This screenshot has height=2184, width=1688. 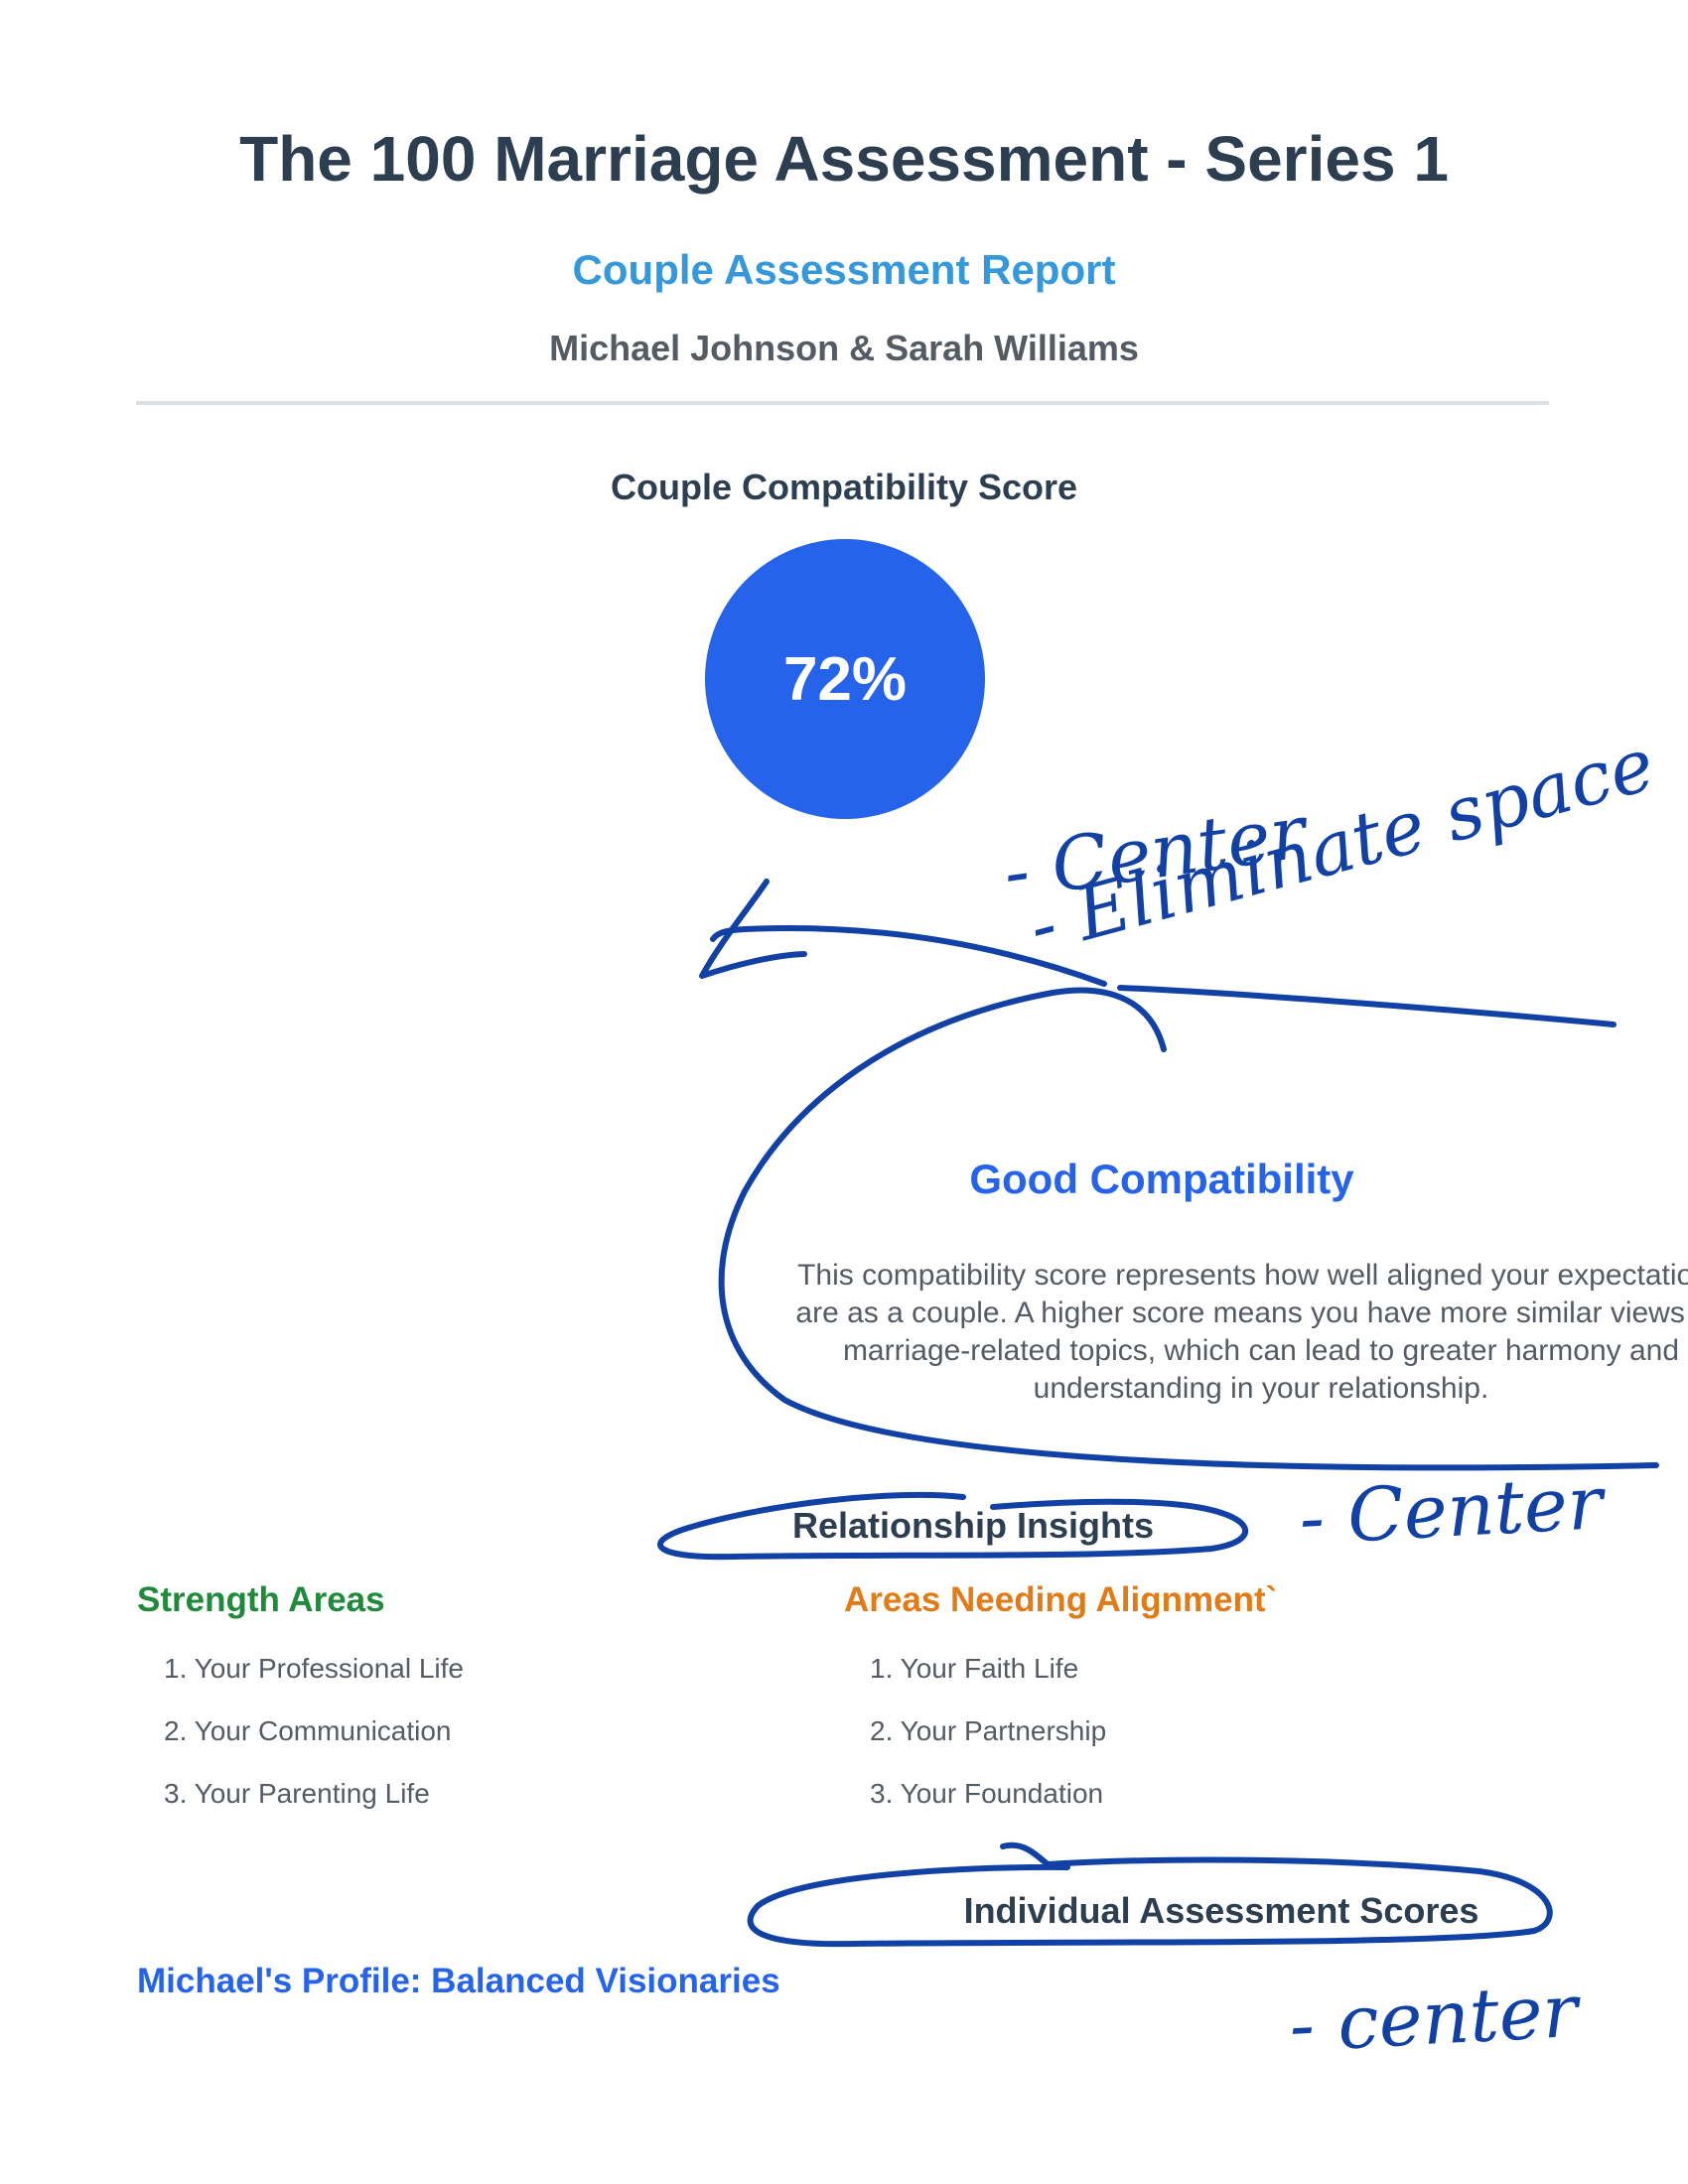 What do you see at coordinates (974, 1668) in the screenshot?
I see `list-item: 1. Your Faith Life` at bounding box center [974, 1668].